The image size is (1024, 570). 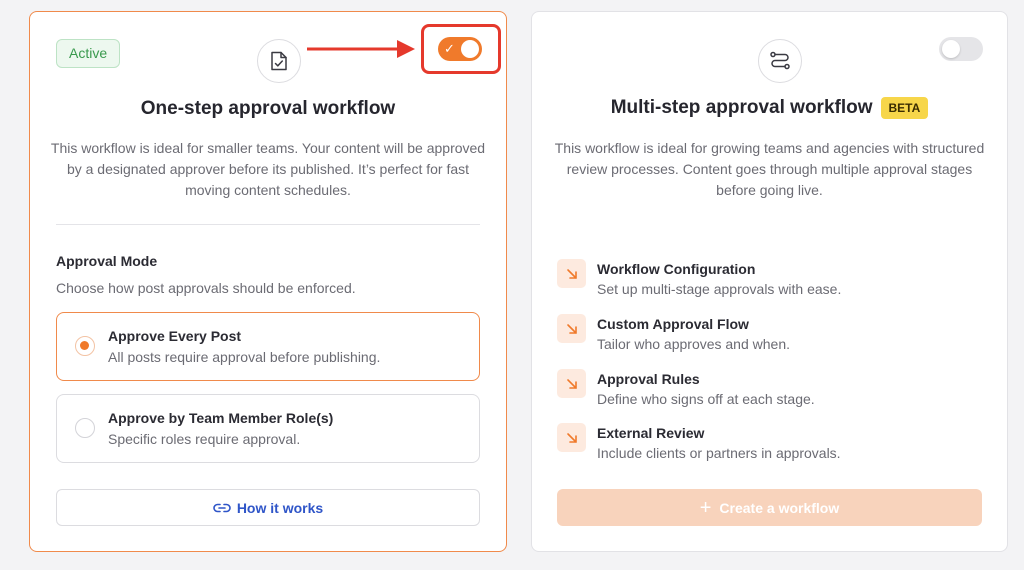 I want to click on divider, so click(x=268, y=224).